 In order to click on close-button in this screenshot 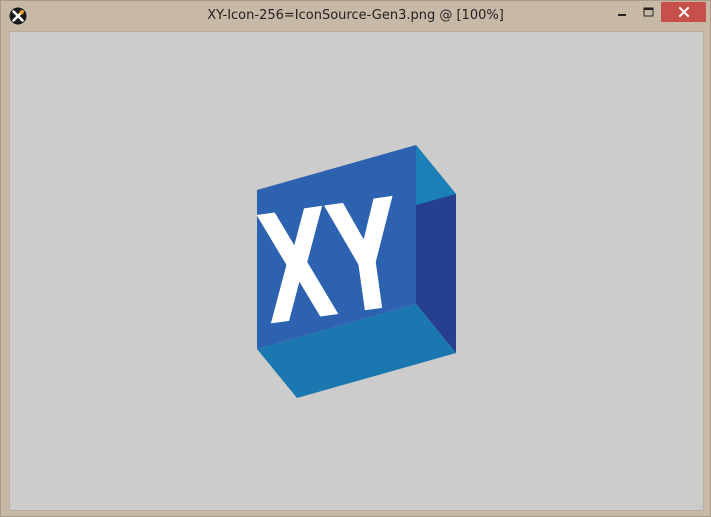, I will do `click(683, 12)`.